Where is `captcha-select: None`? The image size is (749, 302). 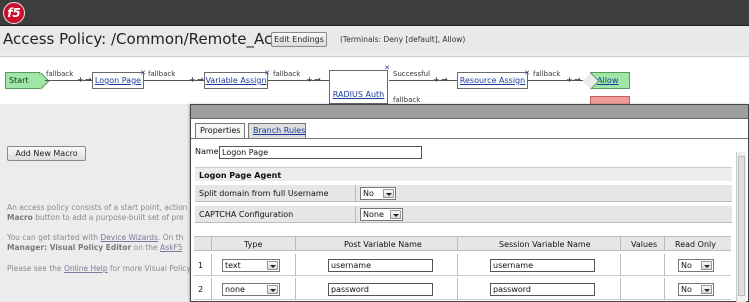
captcha-select: None is located at coordinates (381, 214).